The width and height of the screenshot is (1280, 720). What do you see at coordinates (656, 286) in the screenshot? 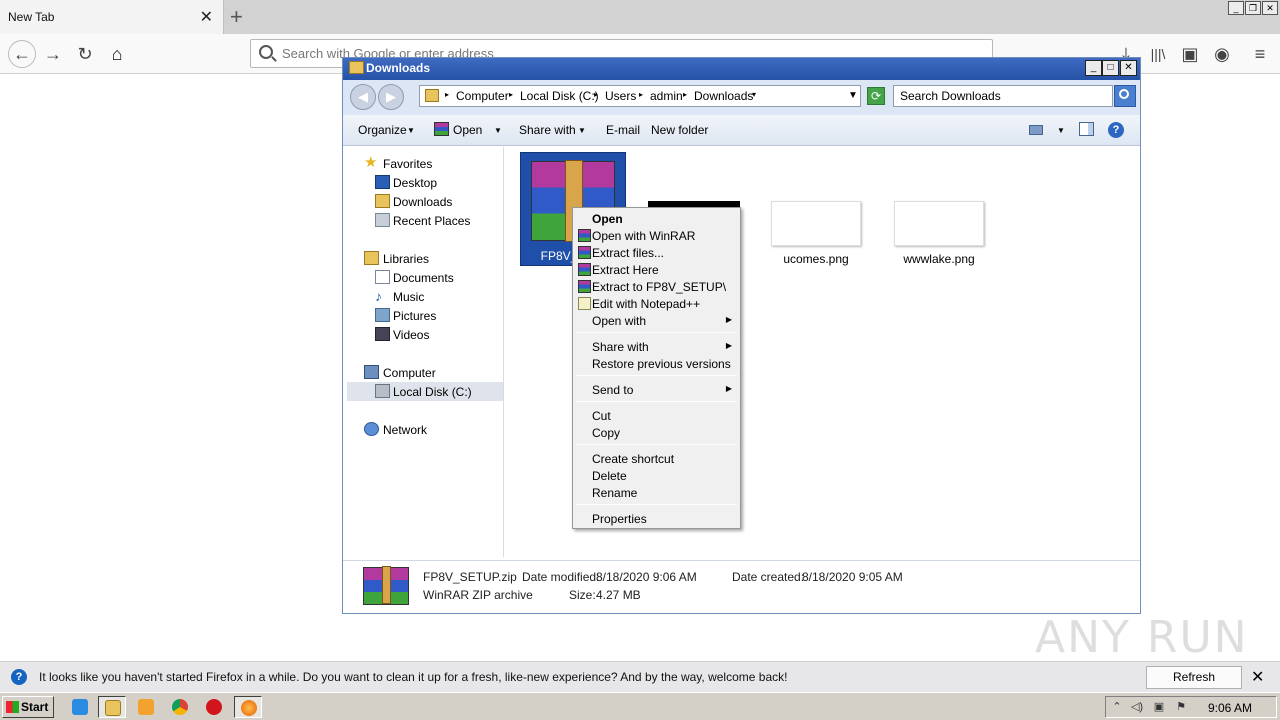
I see `menu-item-extract-to: Extract to FP8V_SETUP\` at bounding box center [656, 286].